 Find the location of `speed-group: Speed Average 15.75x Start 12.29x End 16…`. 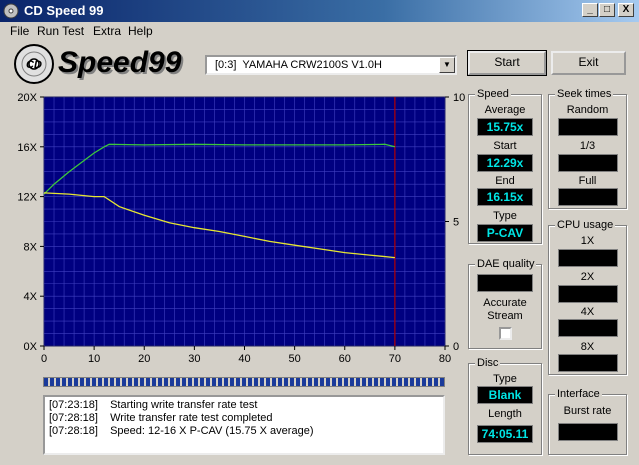

speed-group: Speed Average 15.75x Start 12.29x End 16… is located at coordinates (505, 166).